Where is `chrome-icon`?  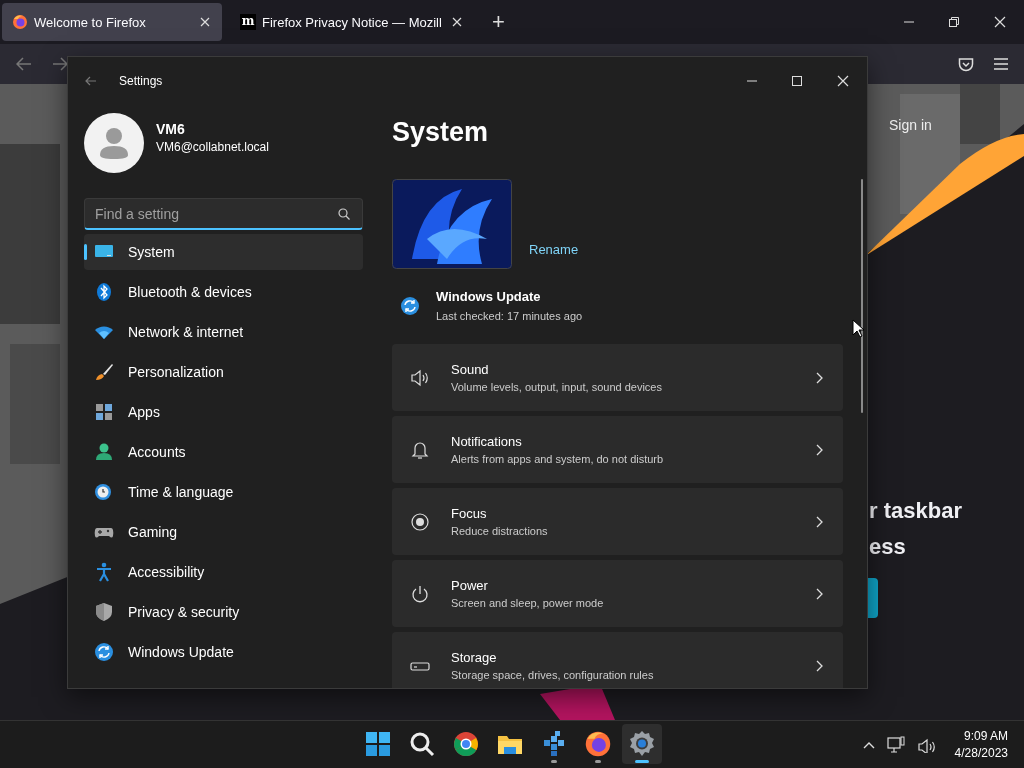
chrome-icon is located at coordinates (466, 744).